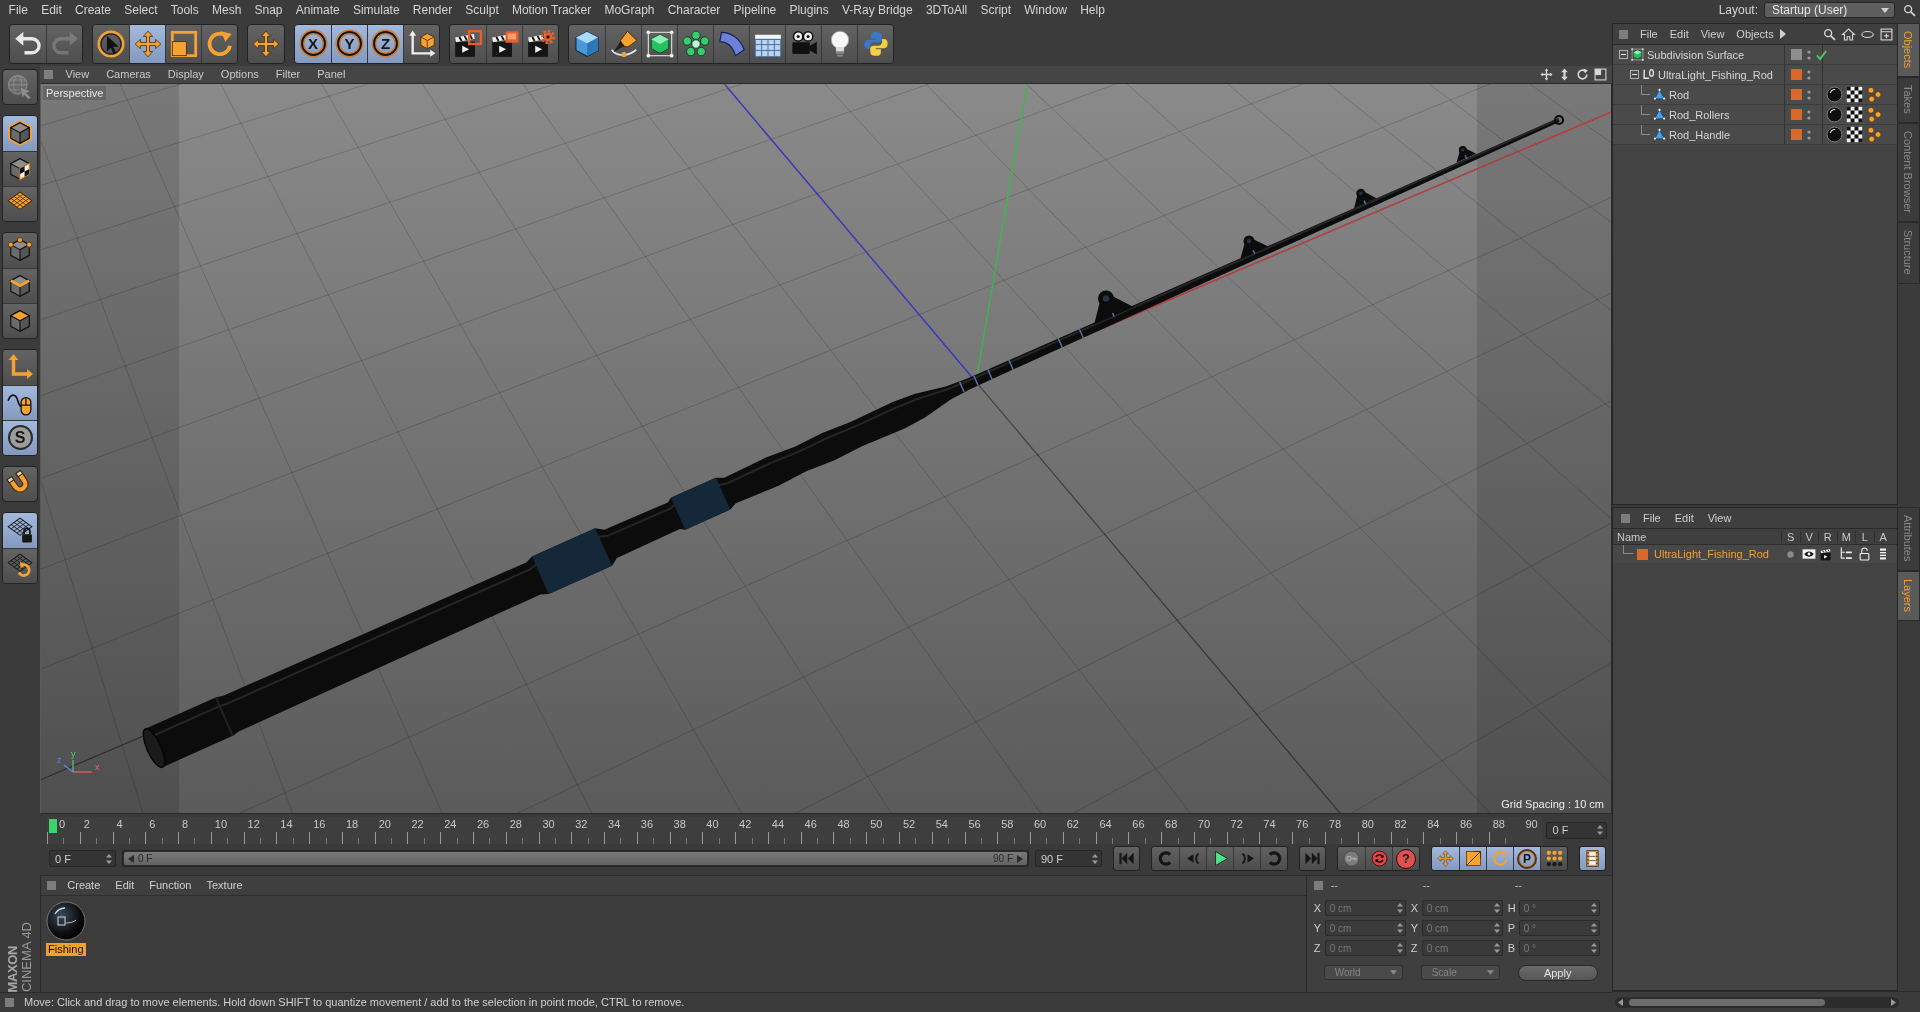 Image resolution: width=1920 pixels, height=1012 pixels. I want to click on menu-item: Plugins, so click(809, 10).